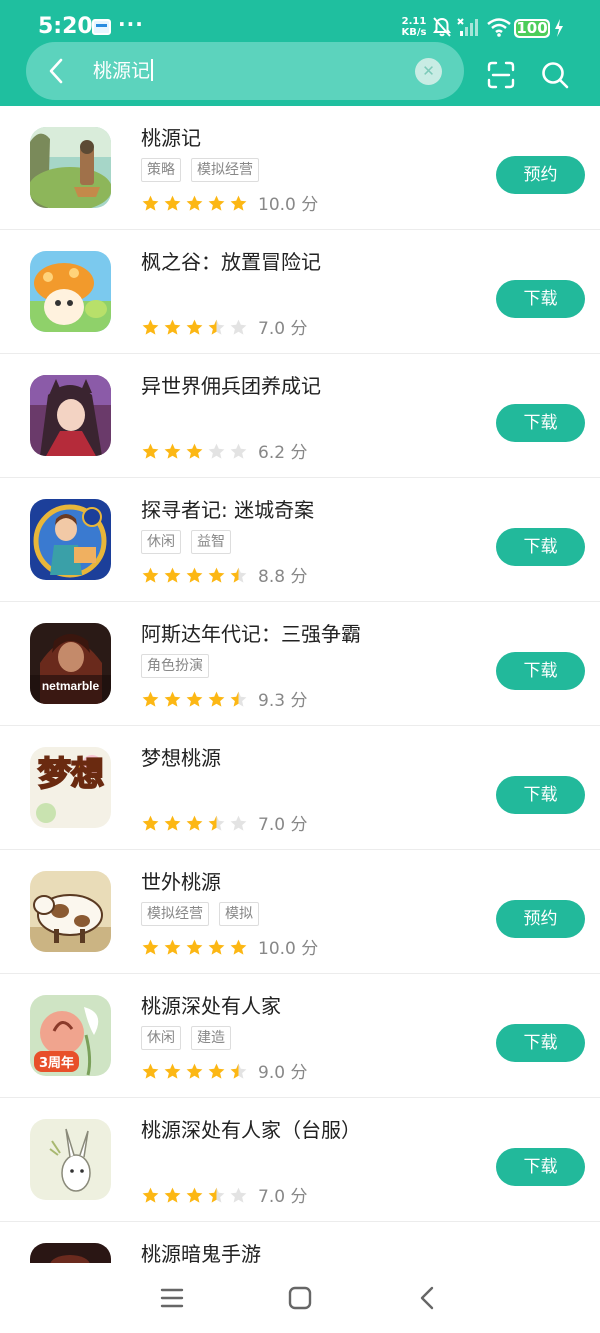 Image resolution: width=600 pixels, height=1333 pixels. I want to click on result-item: 梦想 梦想桃源 7.0 分 下载, so click(300, 788).